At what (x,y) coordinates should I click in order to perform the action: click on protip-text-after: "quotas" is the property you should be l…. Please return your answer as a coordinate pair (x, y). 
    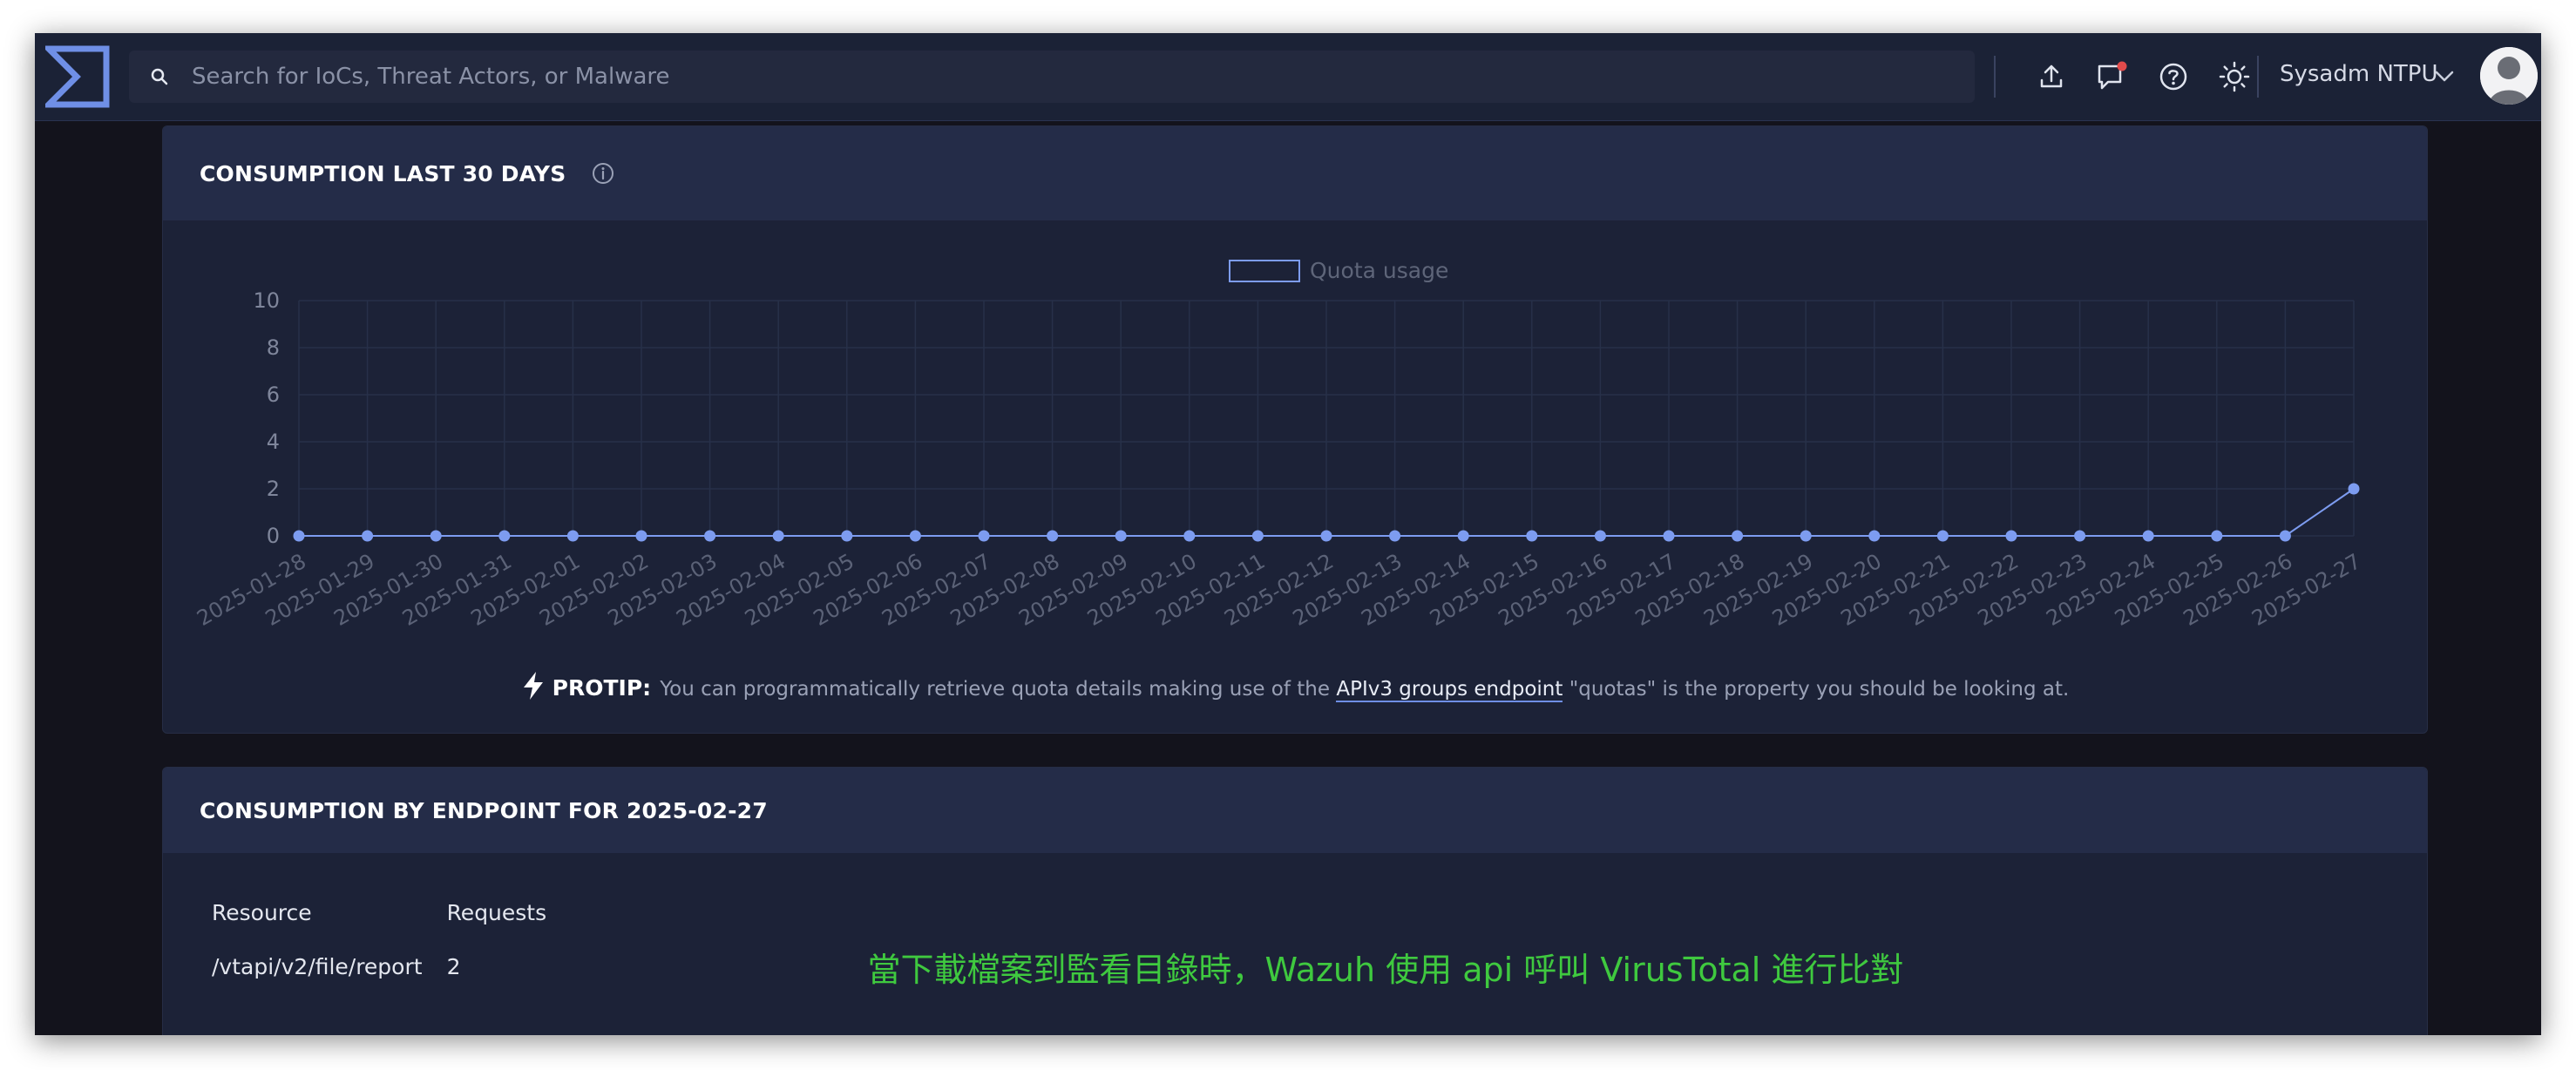
    Looking at the image, I should click on (1820, 689).